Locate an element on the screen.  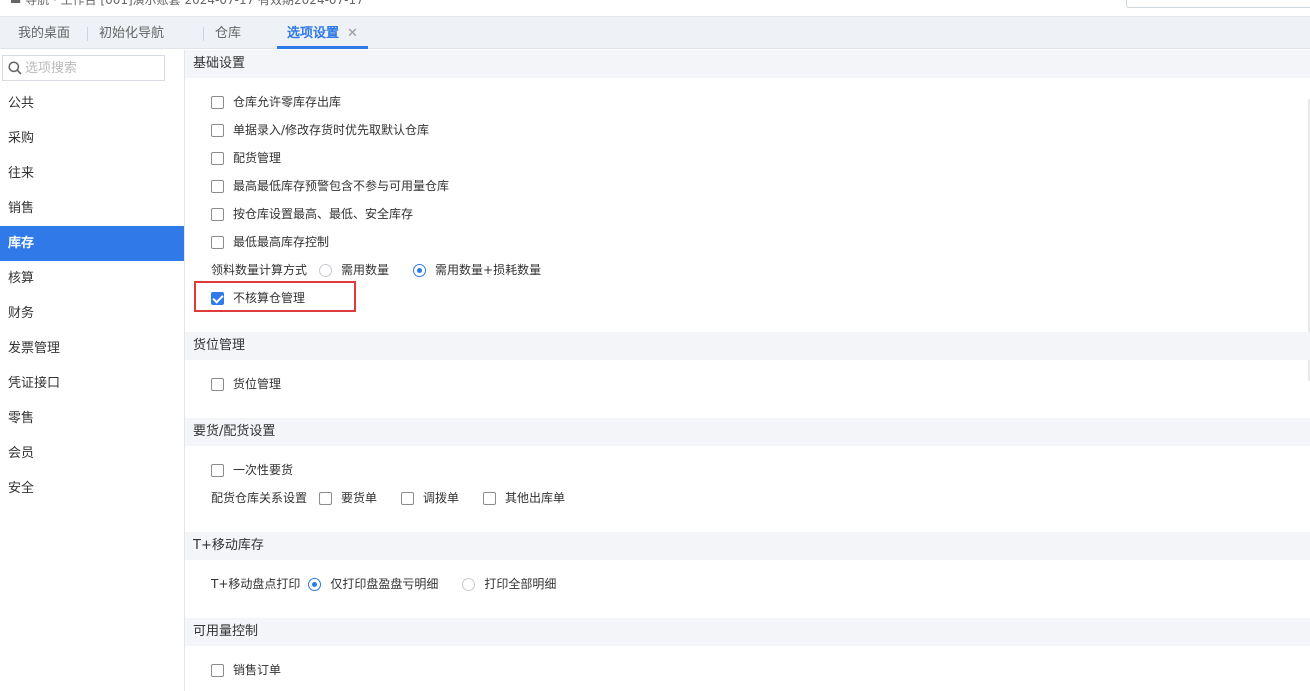
radio-demand-qty is located at coordinates (326, 270).